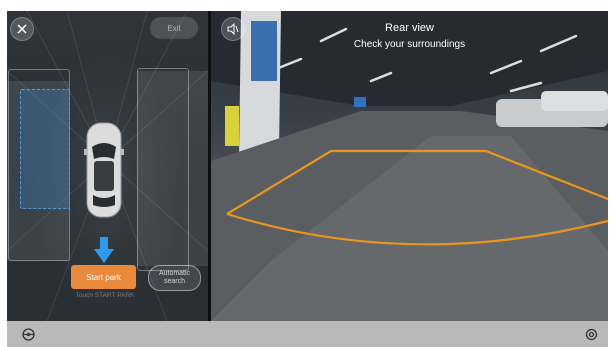  I want to click on settings-button, so click(591, 334).